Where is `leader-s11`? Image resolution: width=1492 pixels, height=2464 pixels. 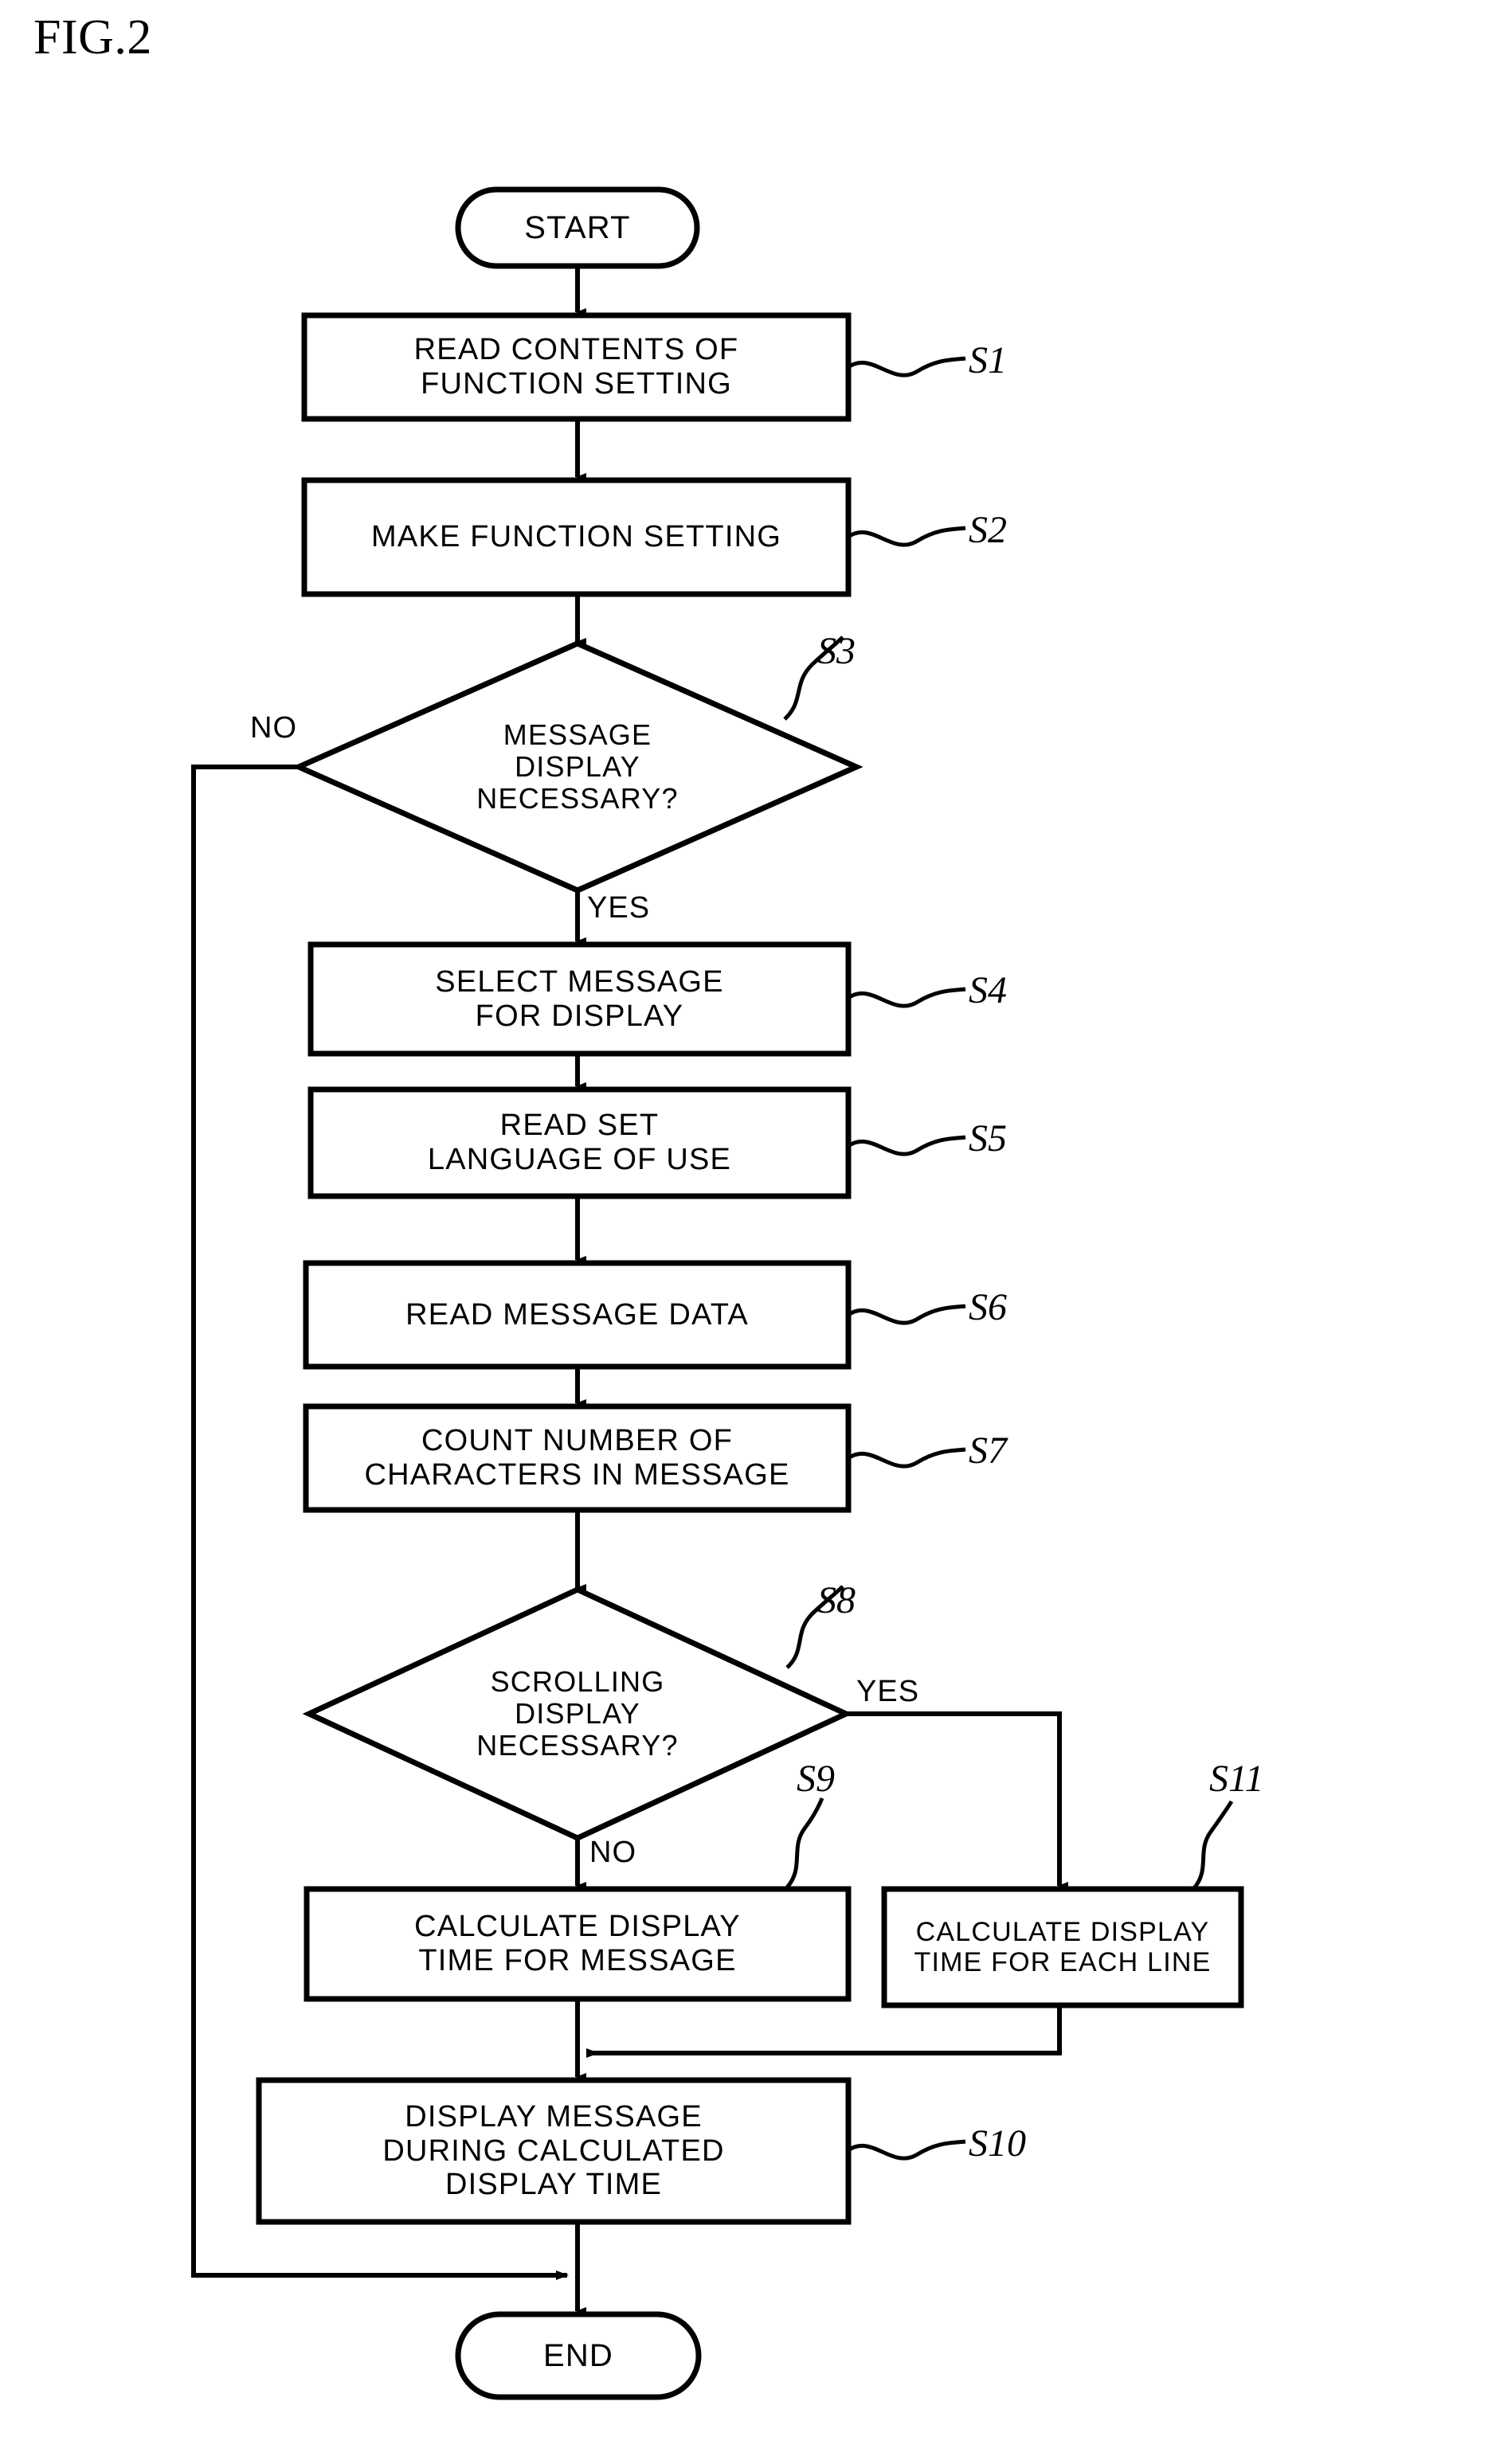
leader-s11 is located at coordinates (1213, 1845).